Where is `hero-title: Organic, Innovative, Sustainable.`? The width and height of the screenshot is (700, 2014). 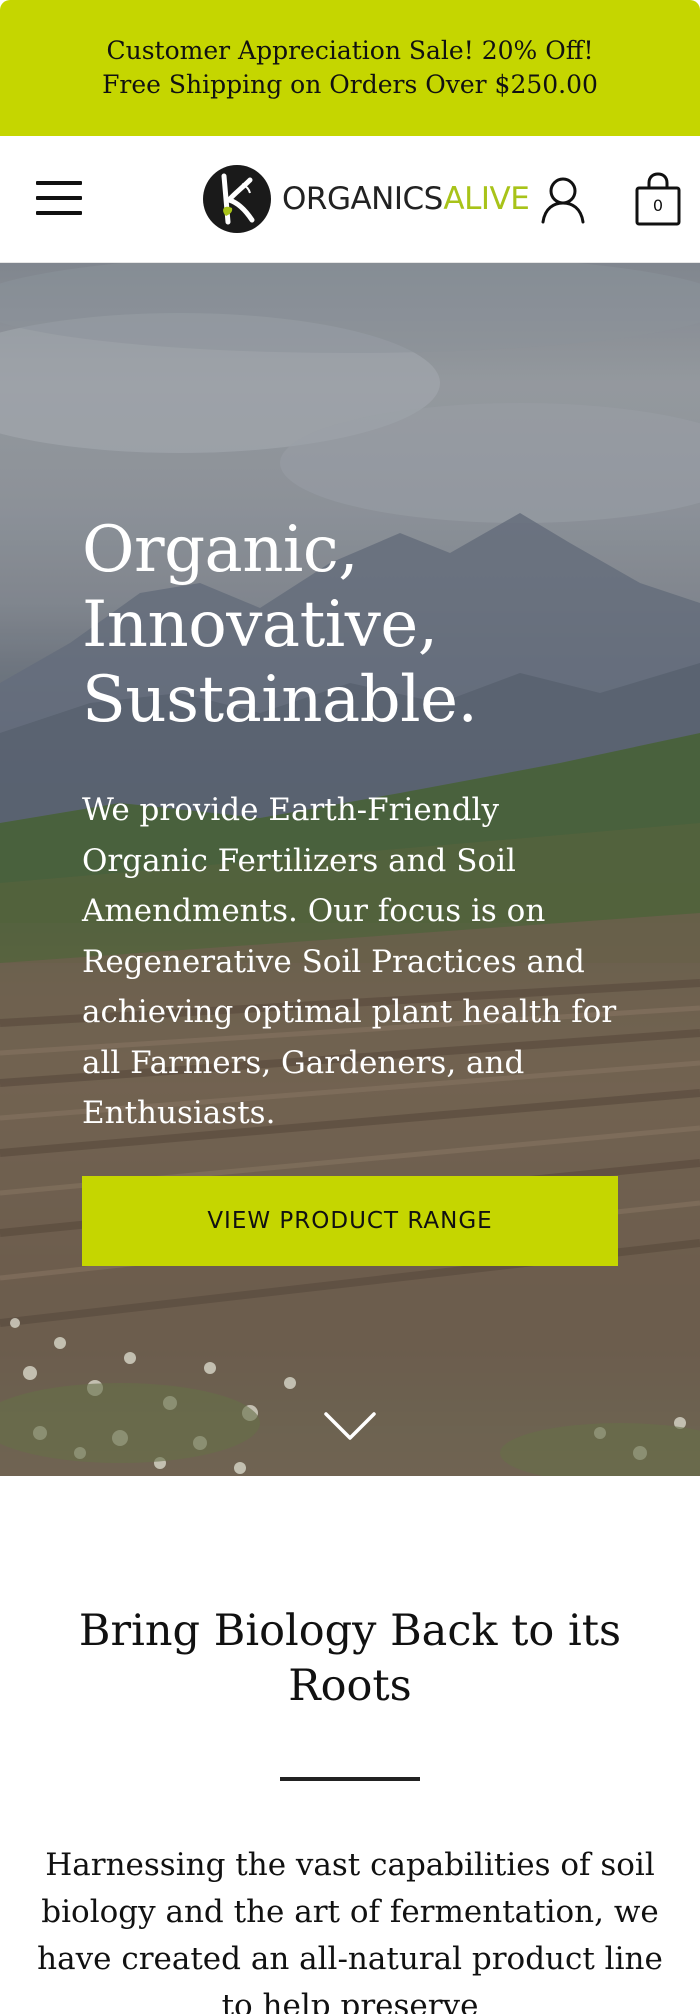 hero-title: Organic, Innovative, Sustainable. is located at coordinates (362, 625).